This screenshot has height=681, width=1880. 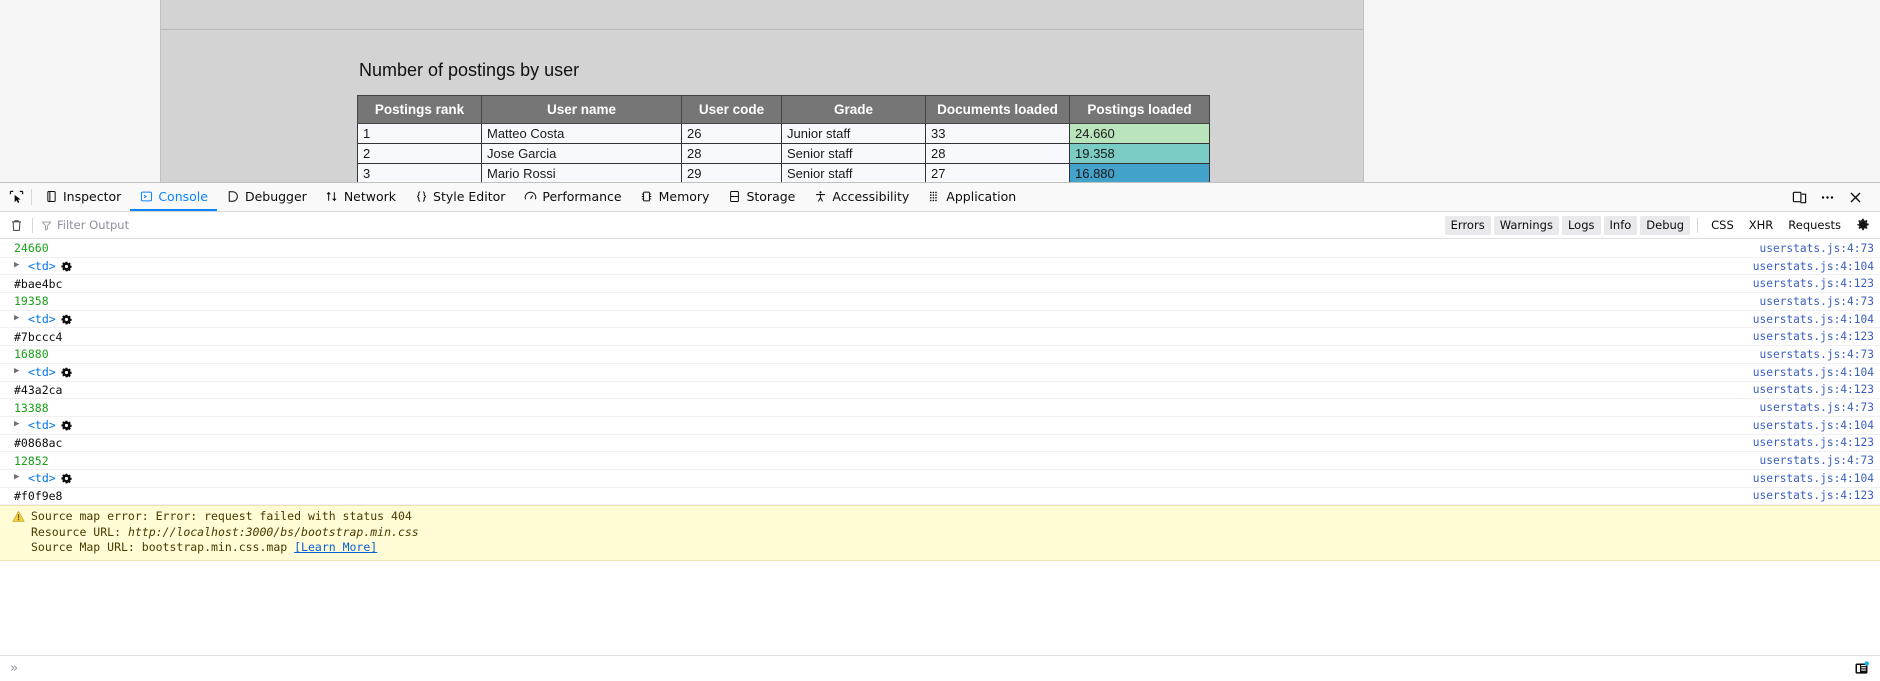 I want to click on tab-accessibility: Accessibility, so click(x=861, y=197).